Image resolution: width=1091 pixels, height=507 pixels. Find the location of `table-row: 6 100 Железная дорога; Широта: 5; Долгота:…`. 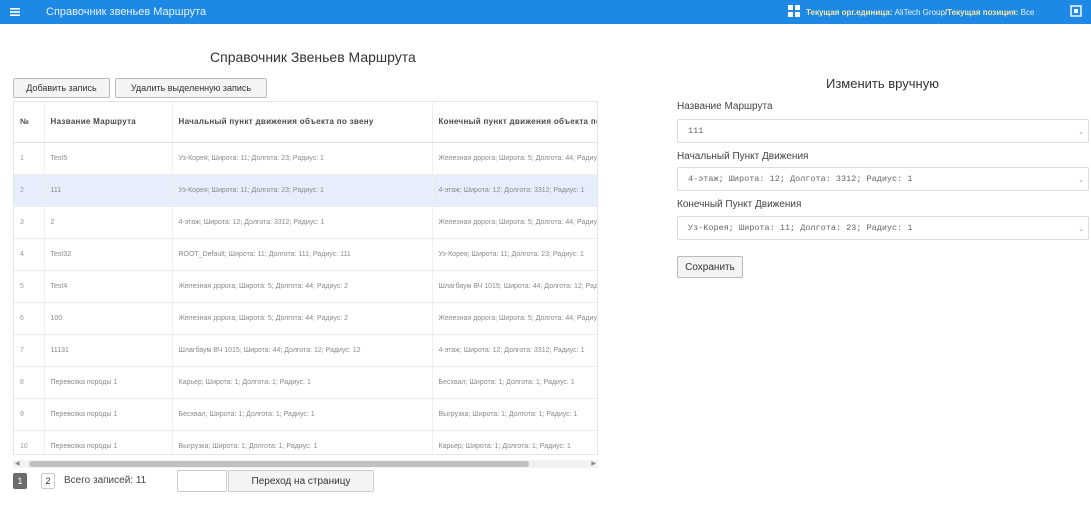

table-row: 6 100 Железная дорога; Широта: 5; Долгота:… is located at coordinates (305, 318).